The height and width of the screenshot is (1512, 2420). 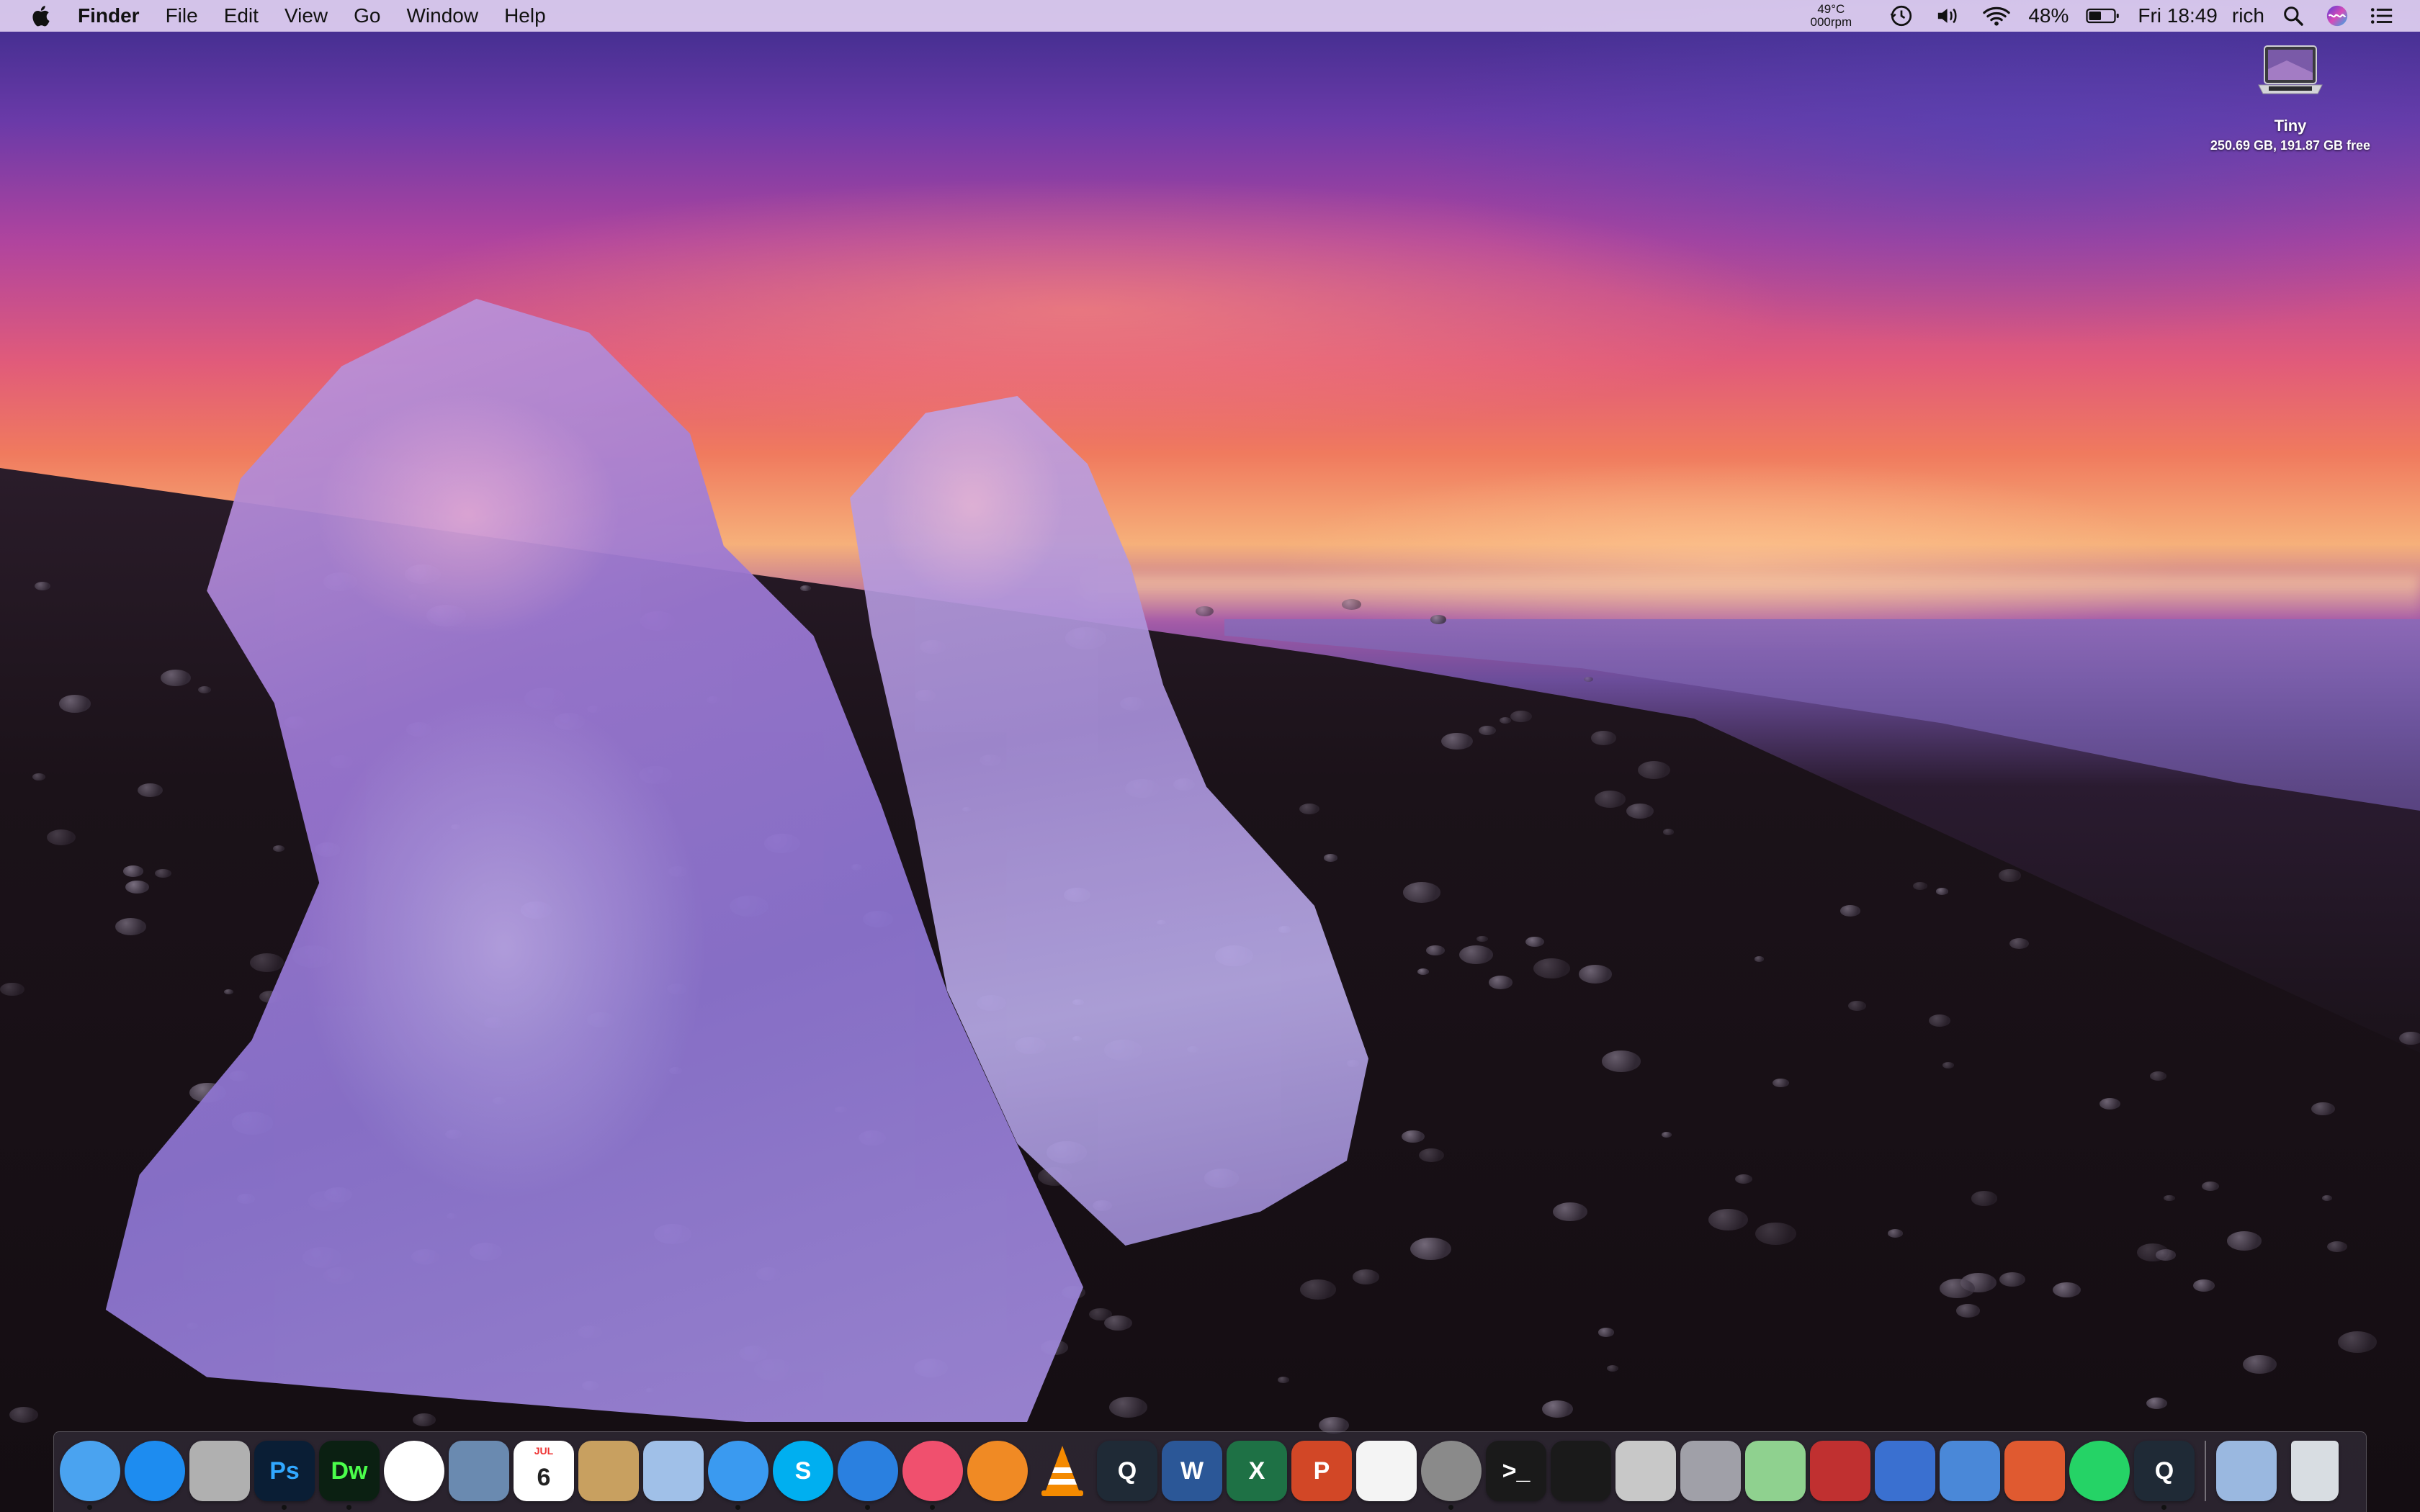 What do you see at coordinates (414, 1471) in the screenshot?
I see `dock-photos-icon` at bounding box center [414, 1471].